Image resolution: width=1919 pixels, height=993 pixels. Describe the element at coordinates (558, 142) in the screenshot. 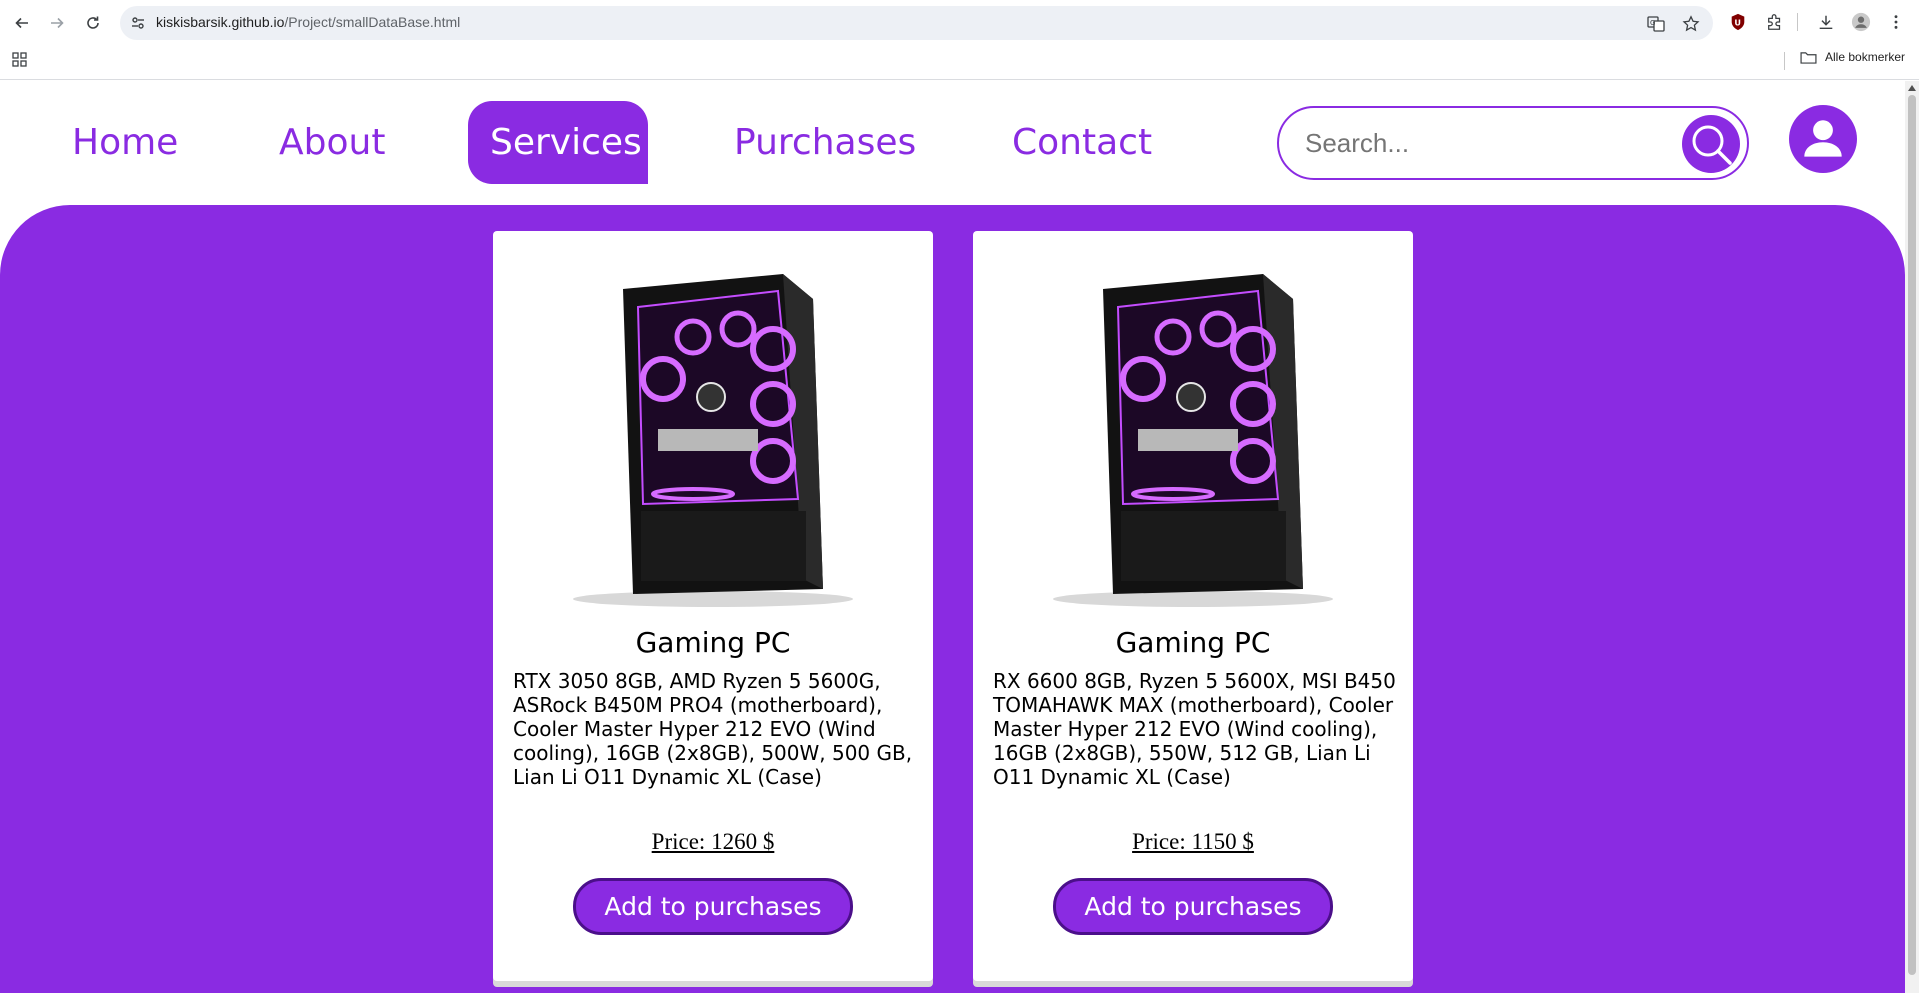

I see `nav-services: Services` at that location.